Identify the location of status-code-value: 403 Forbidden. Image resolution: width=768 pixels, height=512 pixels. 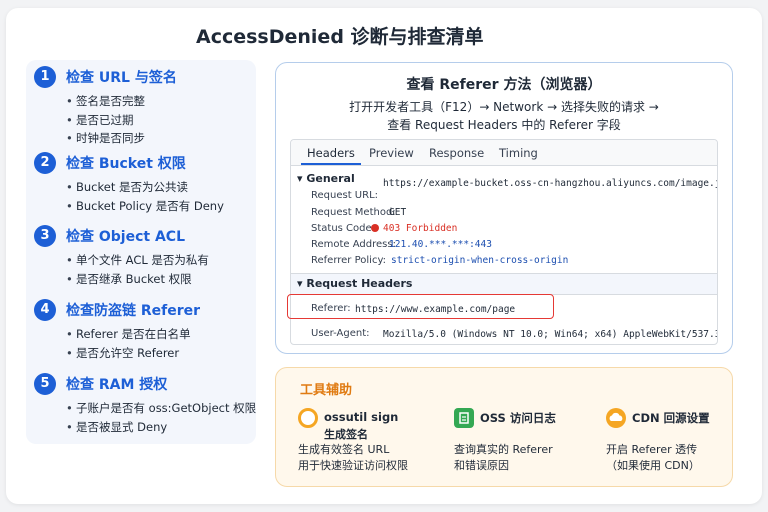
(414, 228).